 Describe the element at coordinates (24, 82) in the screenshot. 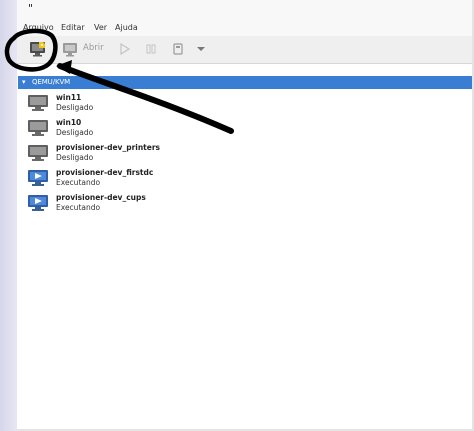

I see `expander-icon: ▾` at that location.